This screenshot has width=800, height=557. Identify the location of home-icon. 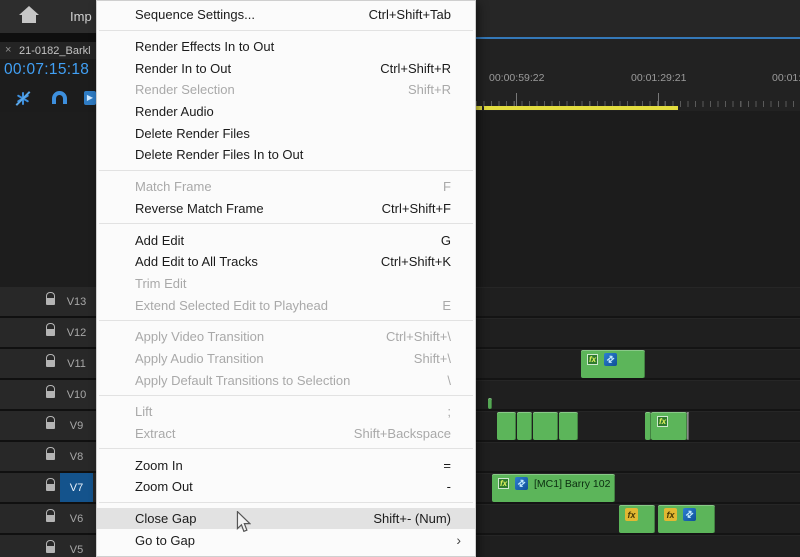
(29, 16).